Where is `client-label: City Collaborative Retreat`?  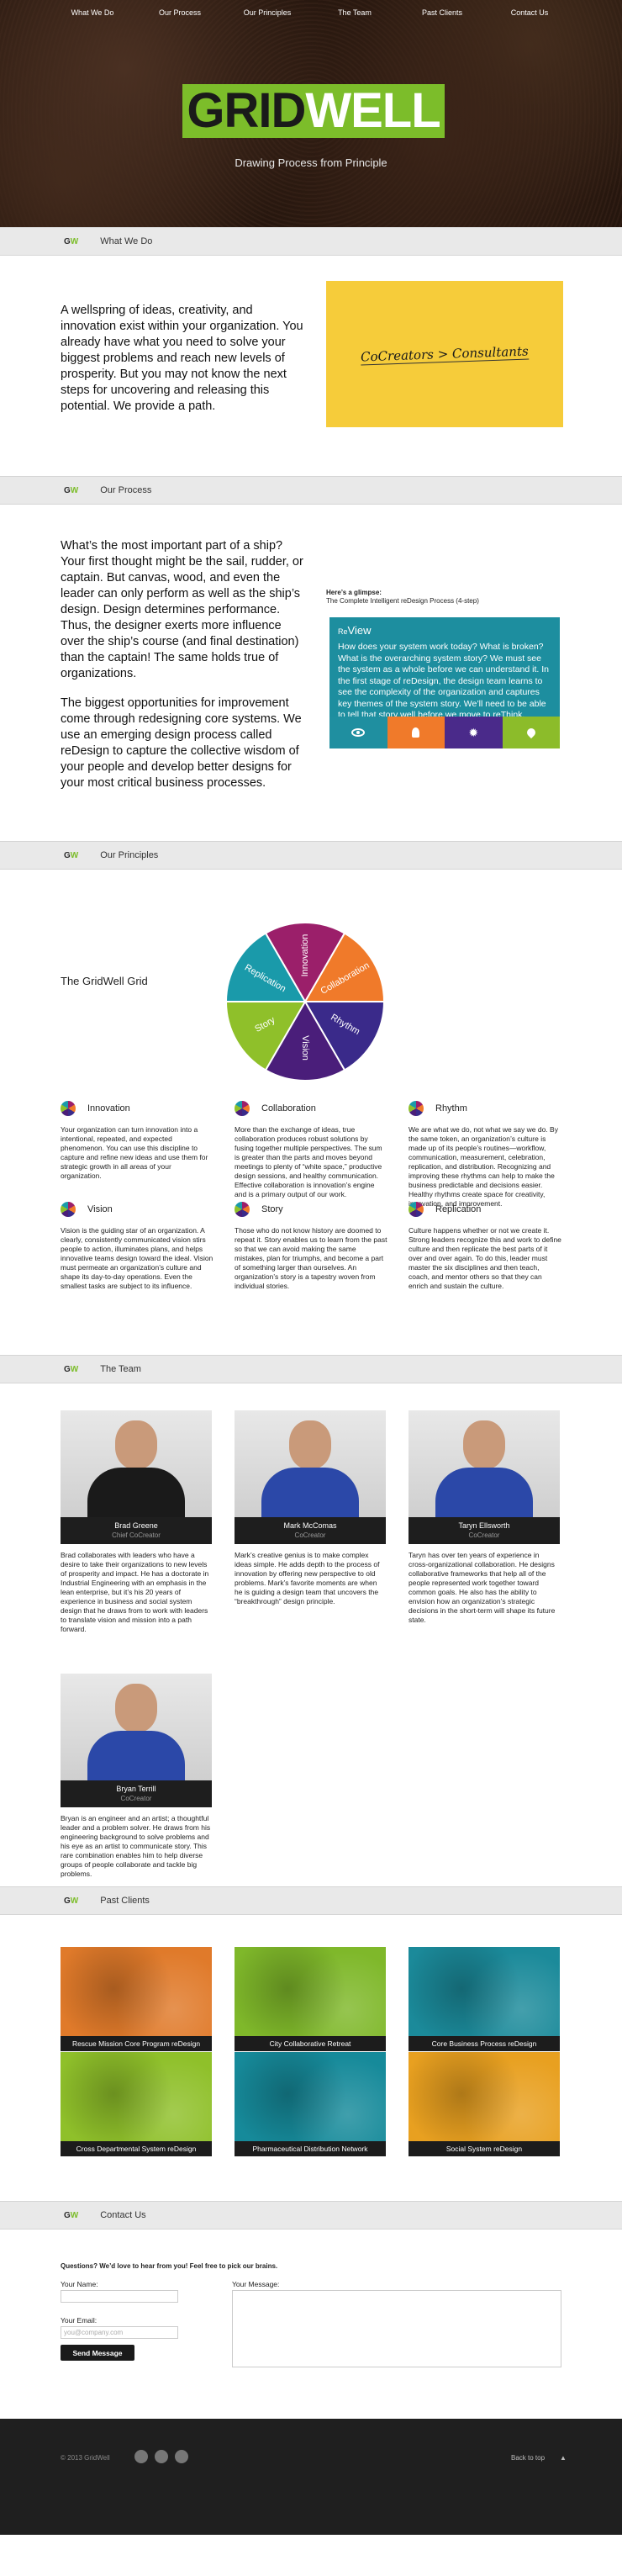 client-label: City Collaborative Retreat is located at coordinates (311, 2043).